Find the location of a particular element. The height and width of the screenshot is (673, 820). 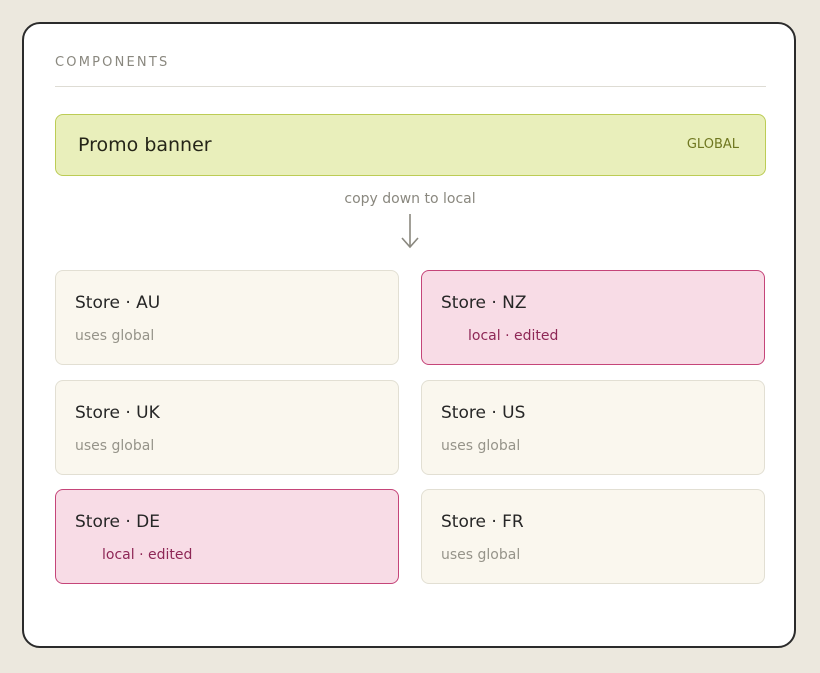

store-card-nz: Store · NZ local · edited is located at coordinates (593, 317).